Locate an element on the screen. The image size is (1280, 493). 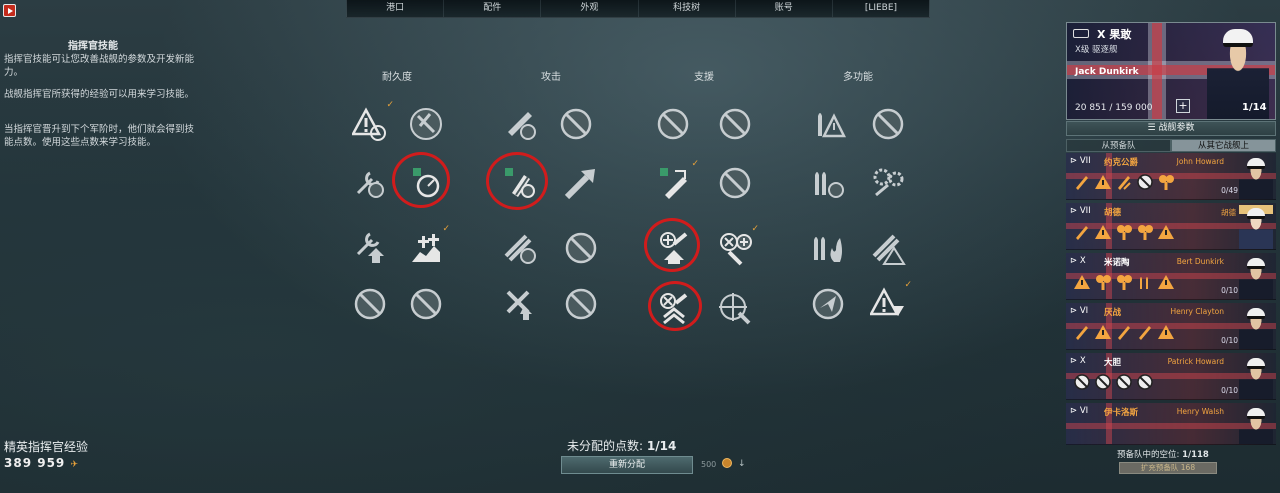
reserve-slots: 预备队中的空位: 1/118 is located at coordinates (1163, 455).